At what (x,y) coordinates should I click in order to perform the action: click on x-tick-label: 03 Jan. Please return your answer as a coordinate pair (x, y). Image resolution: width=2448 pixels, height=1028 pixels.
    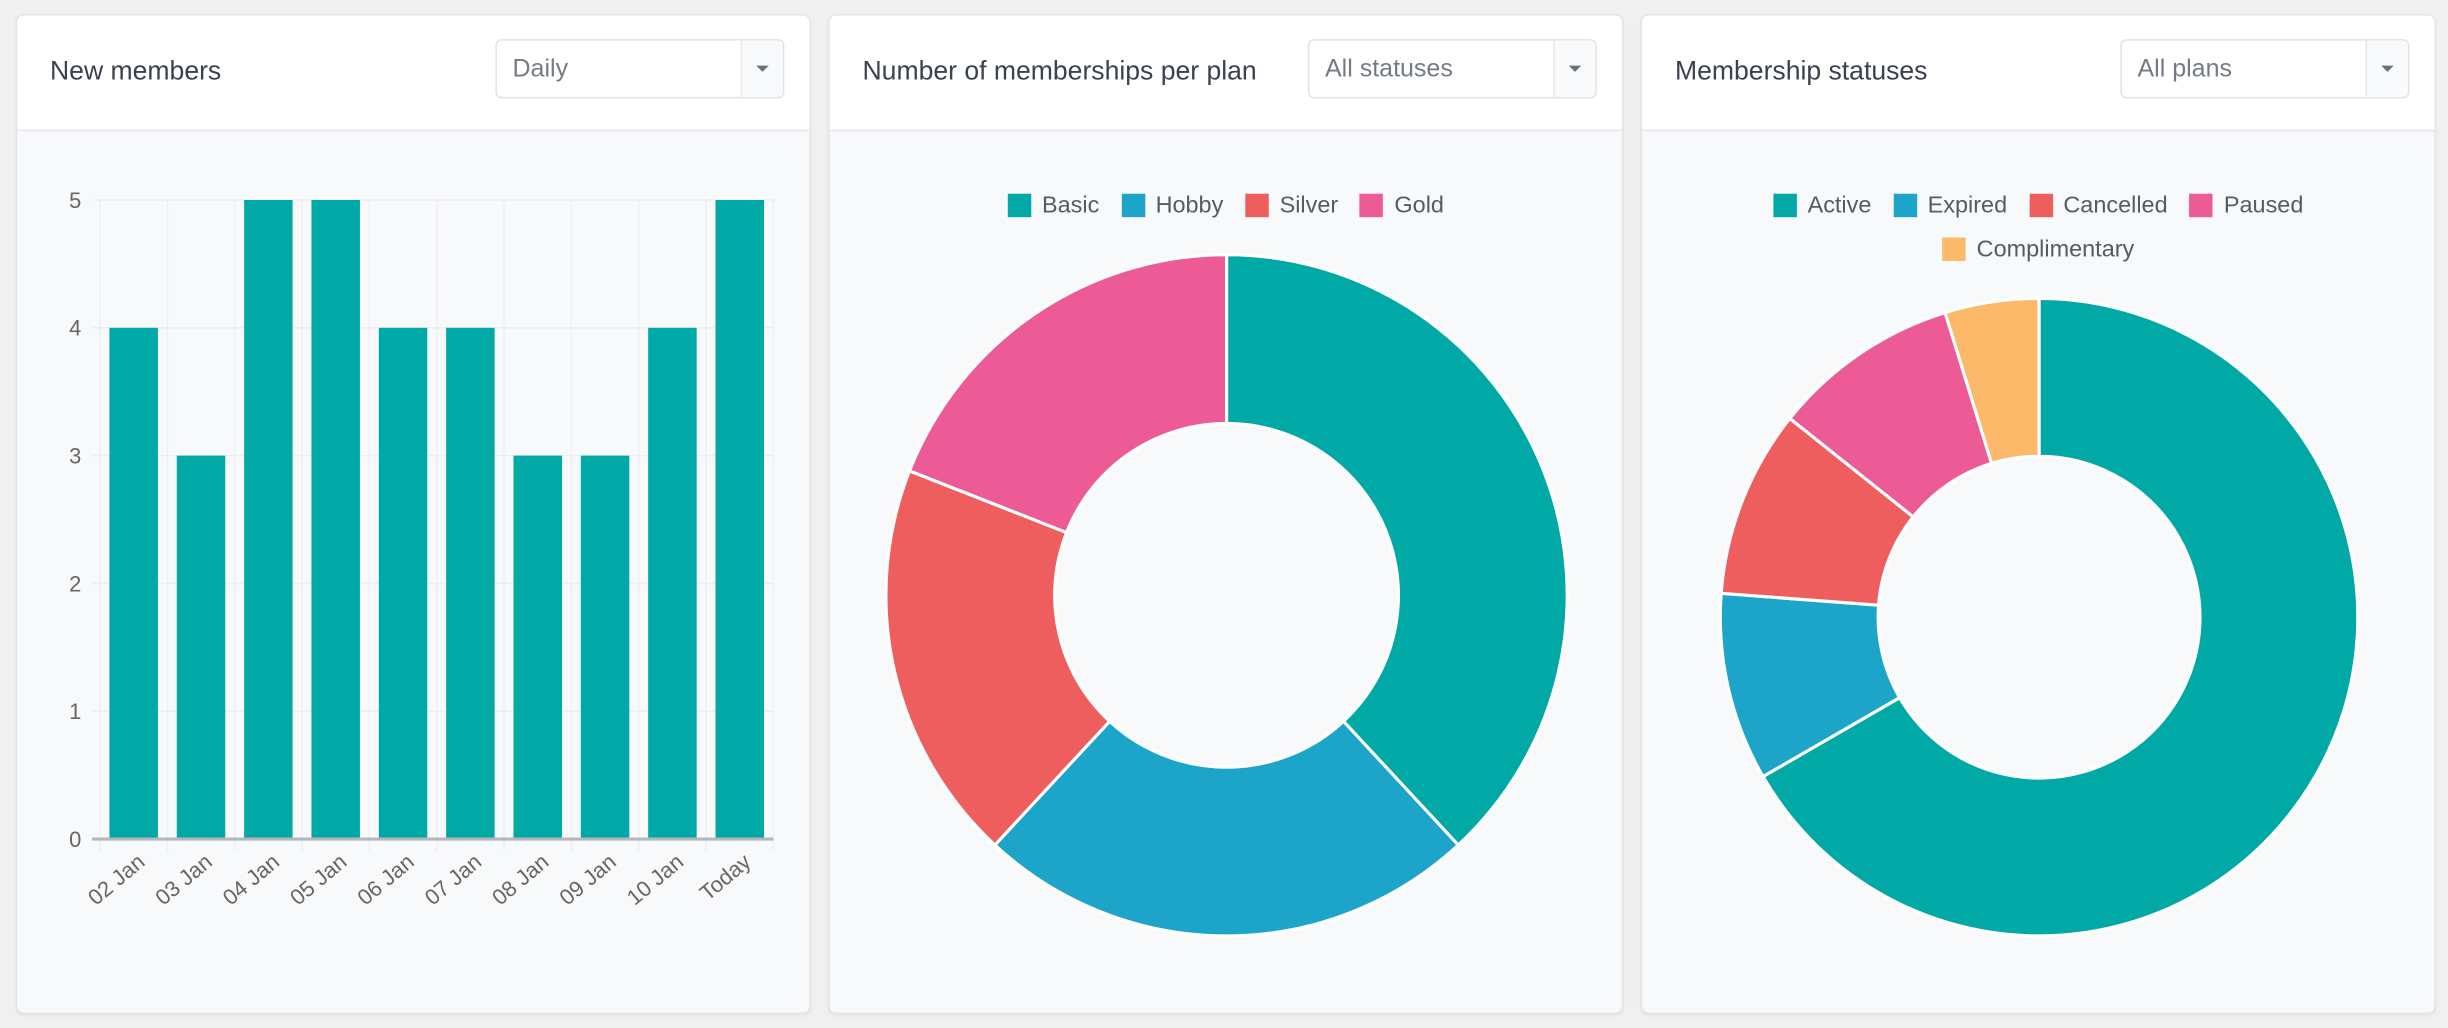
    Looking at the image, I should click on (183, 879).